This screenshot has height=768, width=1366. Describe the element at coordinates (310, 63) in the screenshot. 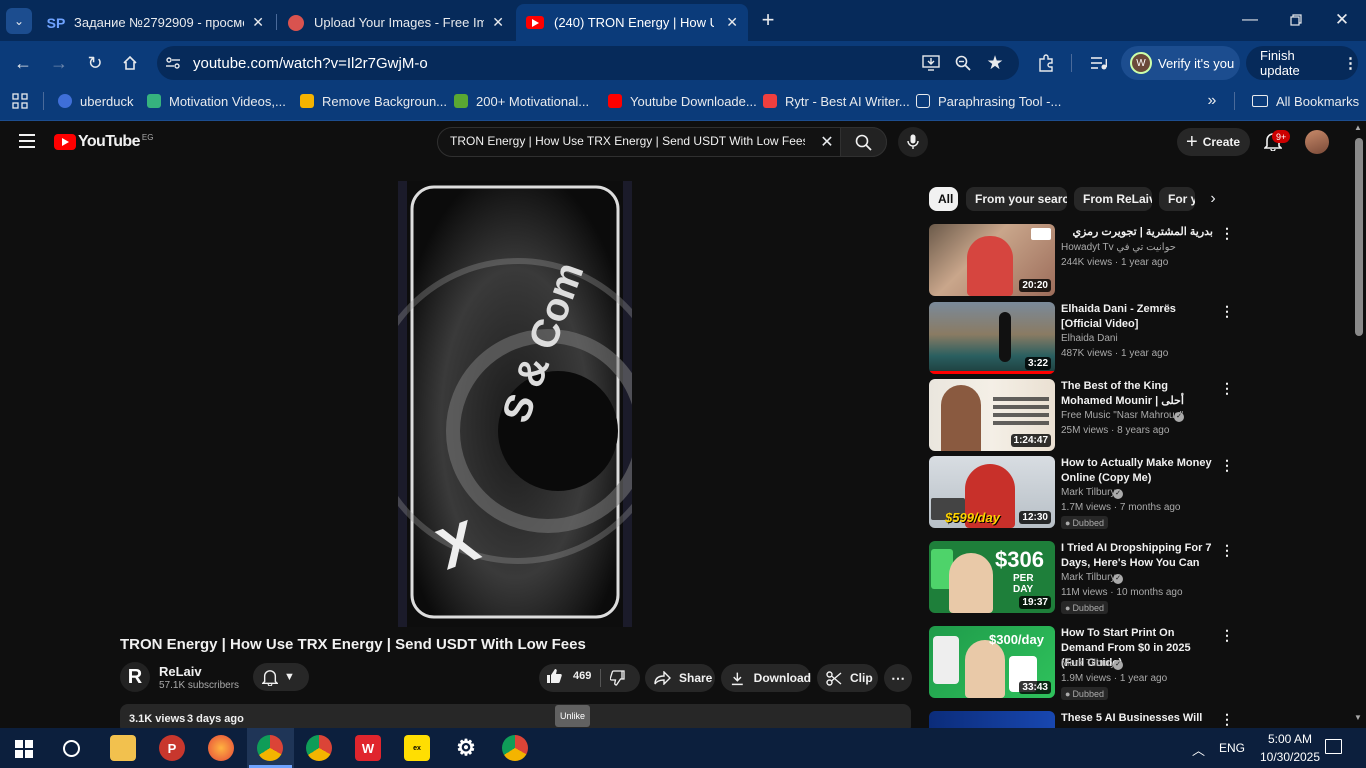

I see `url-text: youtube.com/watch?v=Il2r7GwjM-o` at that location.